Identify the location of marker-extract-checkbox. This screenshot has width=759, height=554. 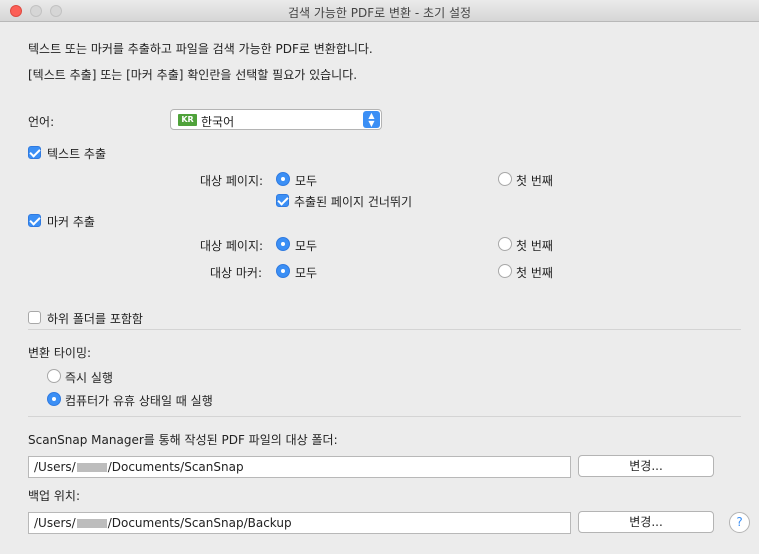
(34, 220).